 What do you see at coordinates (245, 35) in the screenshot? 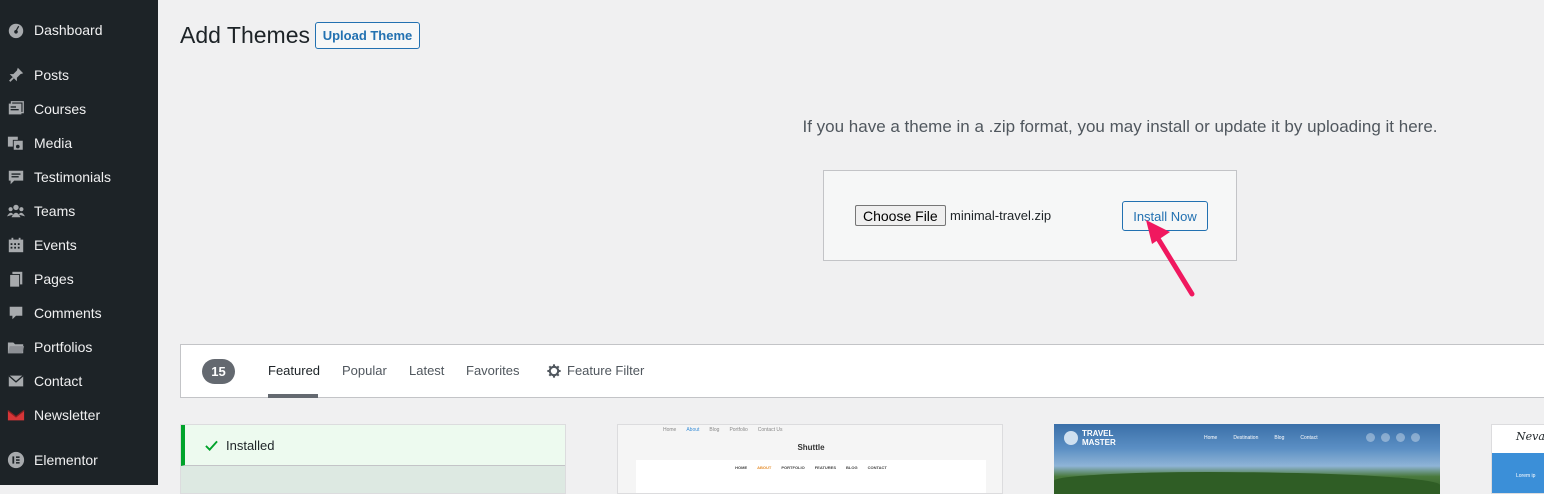
I see `page-title: Add Themes` at bounding box center [245, 35].